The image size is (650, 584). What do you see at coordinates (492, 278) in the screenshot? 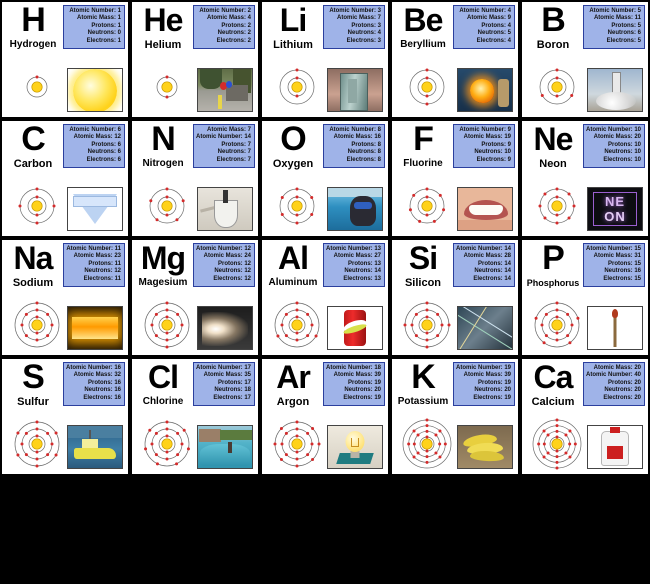
I see `info-line: Electrons: 14` at bounding box center [492, 278].